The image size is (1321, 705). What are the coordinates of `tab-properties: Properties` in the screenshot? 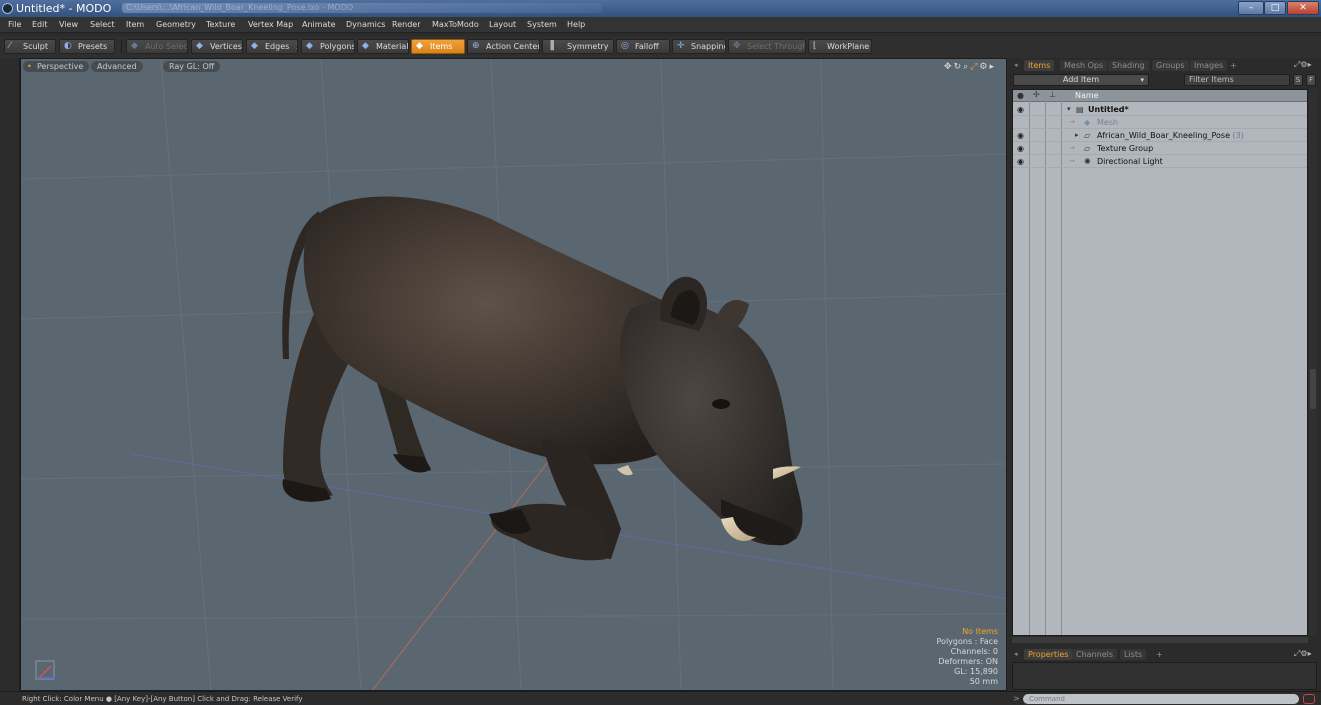 It's located at (1048, 654).